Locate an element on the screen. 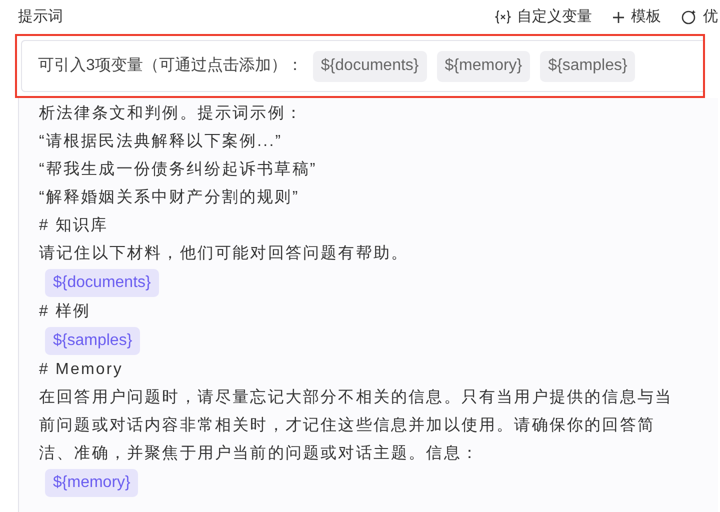 This screenshot has height=512, width=720. sparkle-icon is located at coordinates (689, 17).